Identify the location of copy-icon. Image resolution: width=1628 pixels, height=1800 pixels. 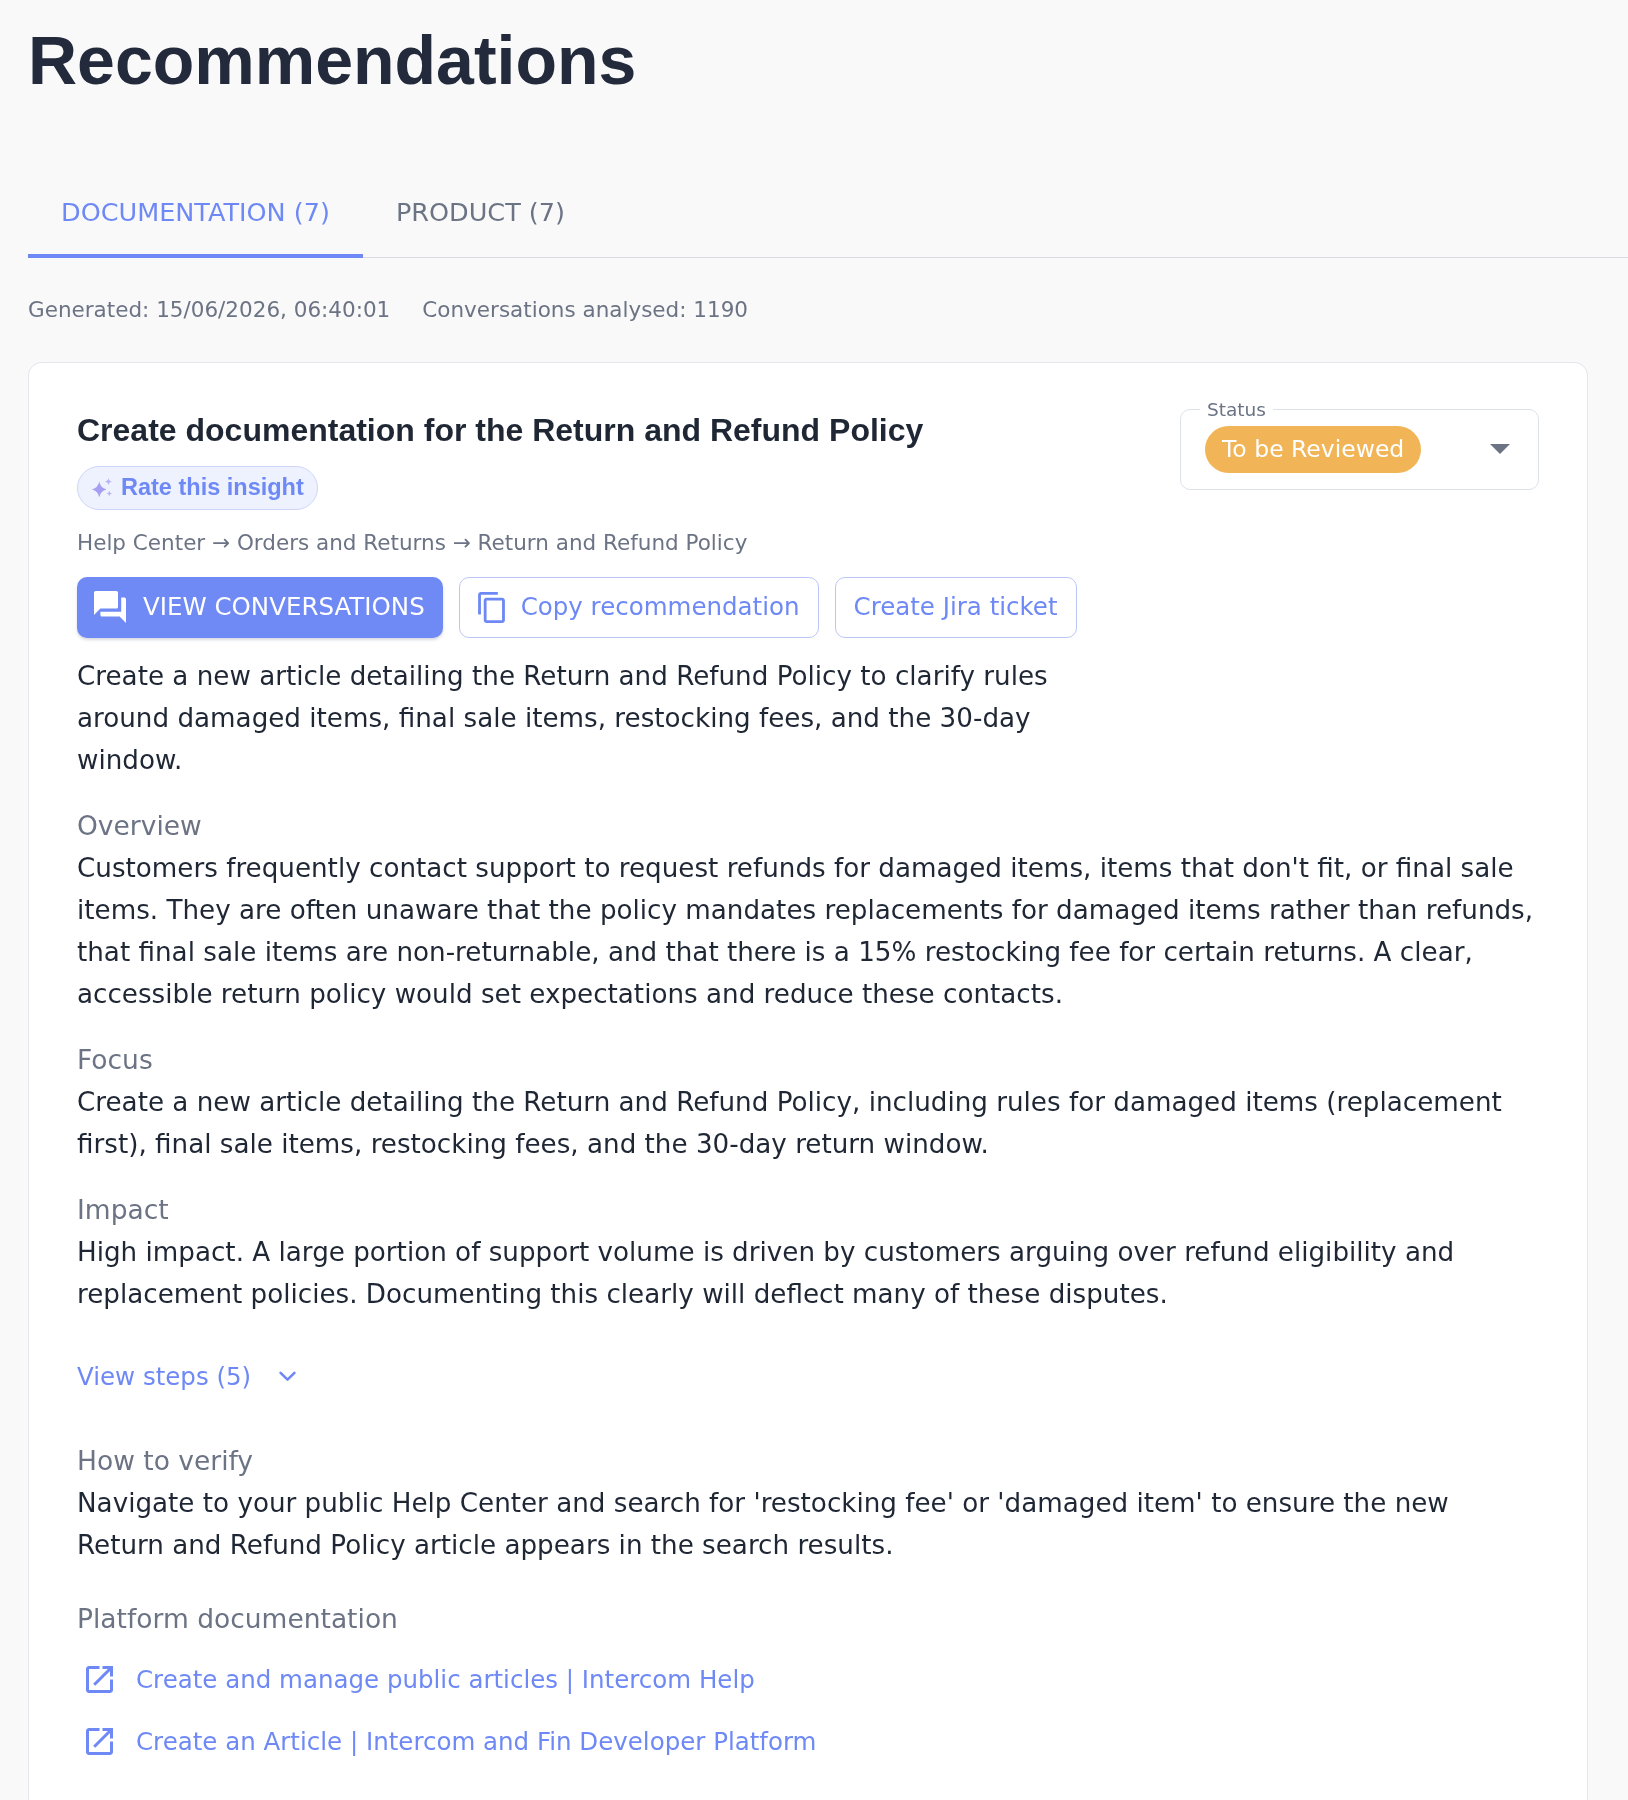
(491, 607).